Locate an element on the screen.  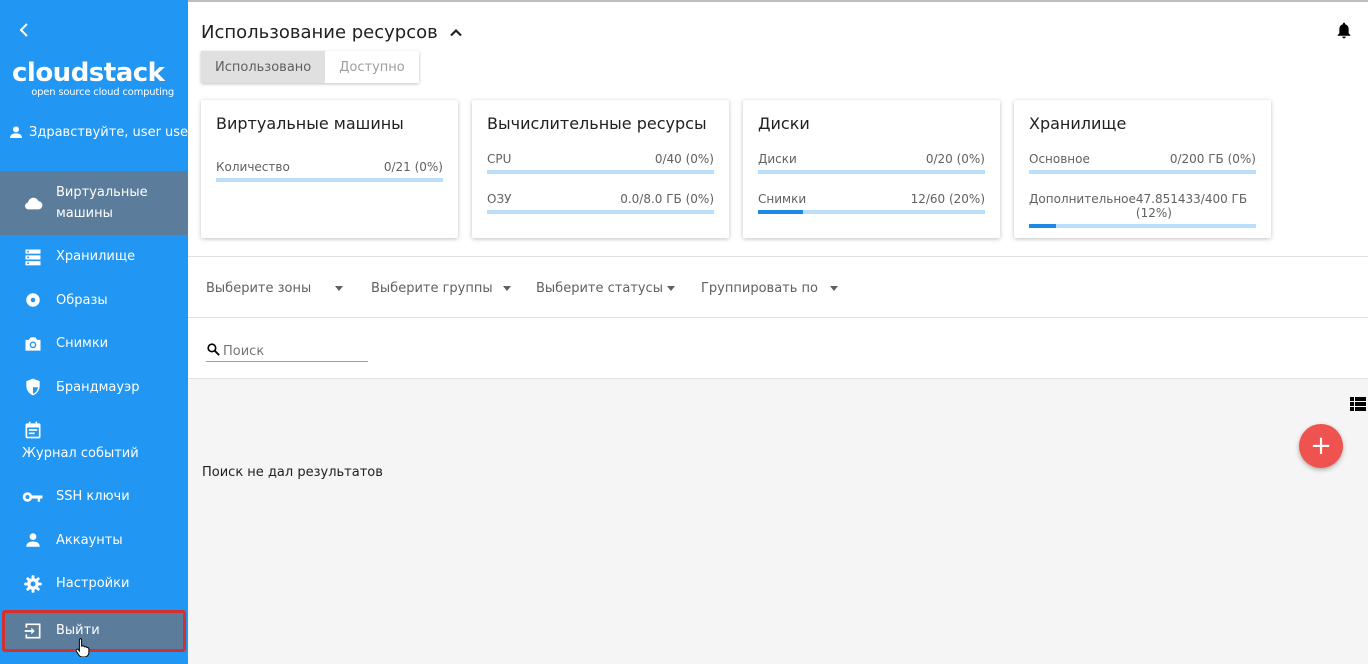
usage-value: 0/40 (0%) is located at coordinates (684, 159).